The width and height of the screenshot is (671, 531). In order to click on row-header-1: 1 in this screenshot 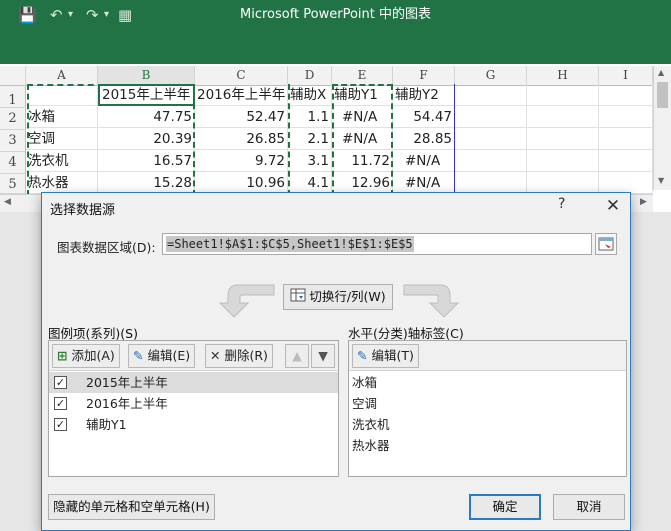, I will do `click(13, 97)`.